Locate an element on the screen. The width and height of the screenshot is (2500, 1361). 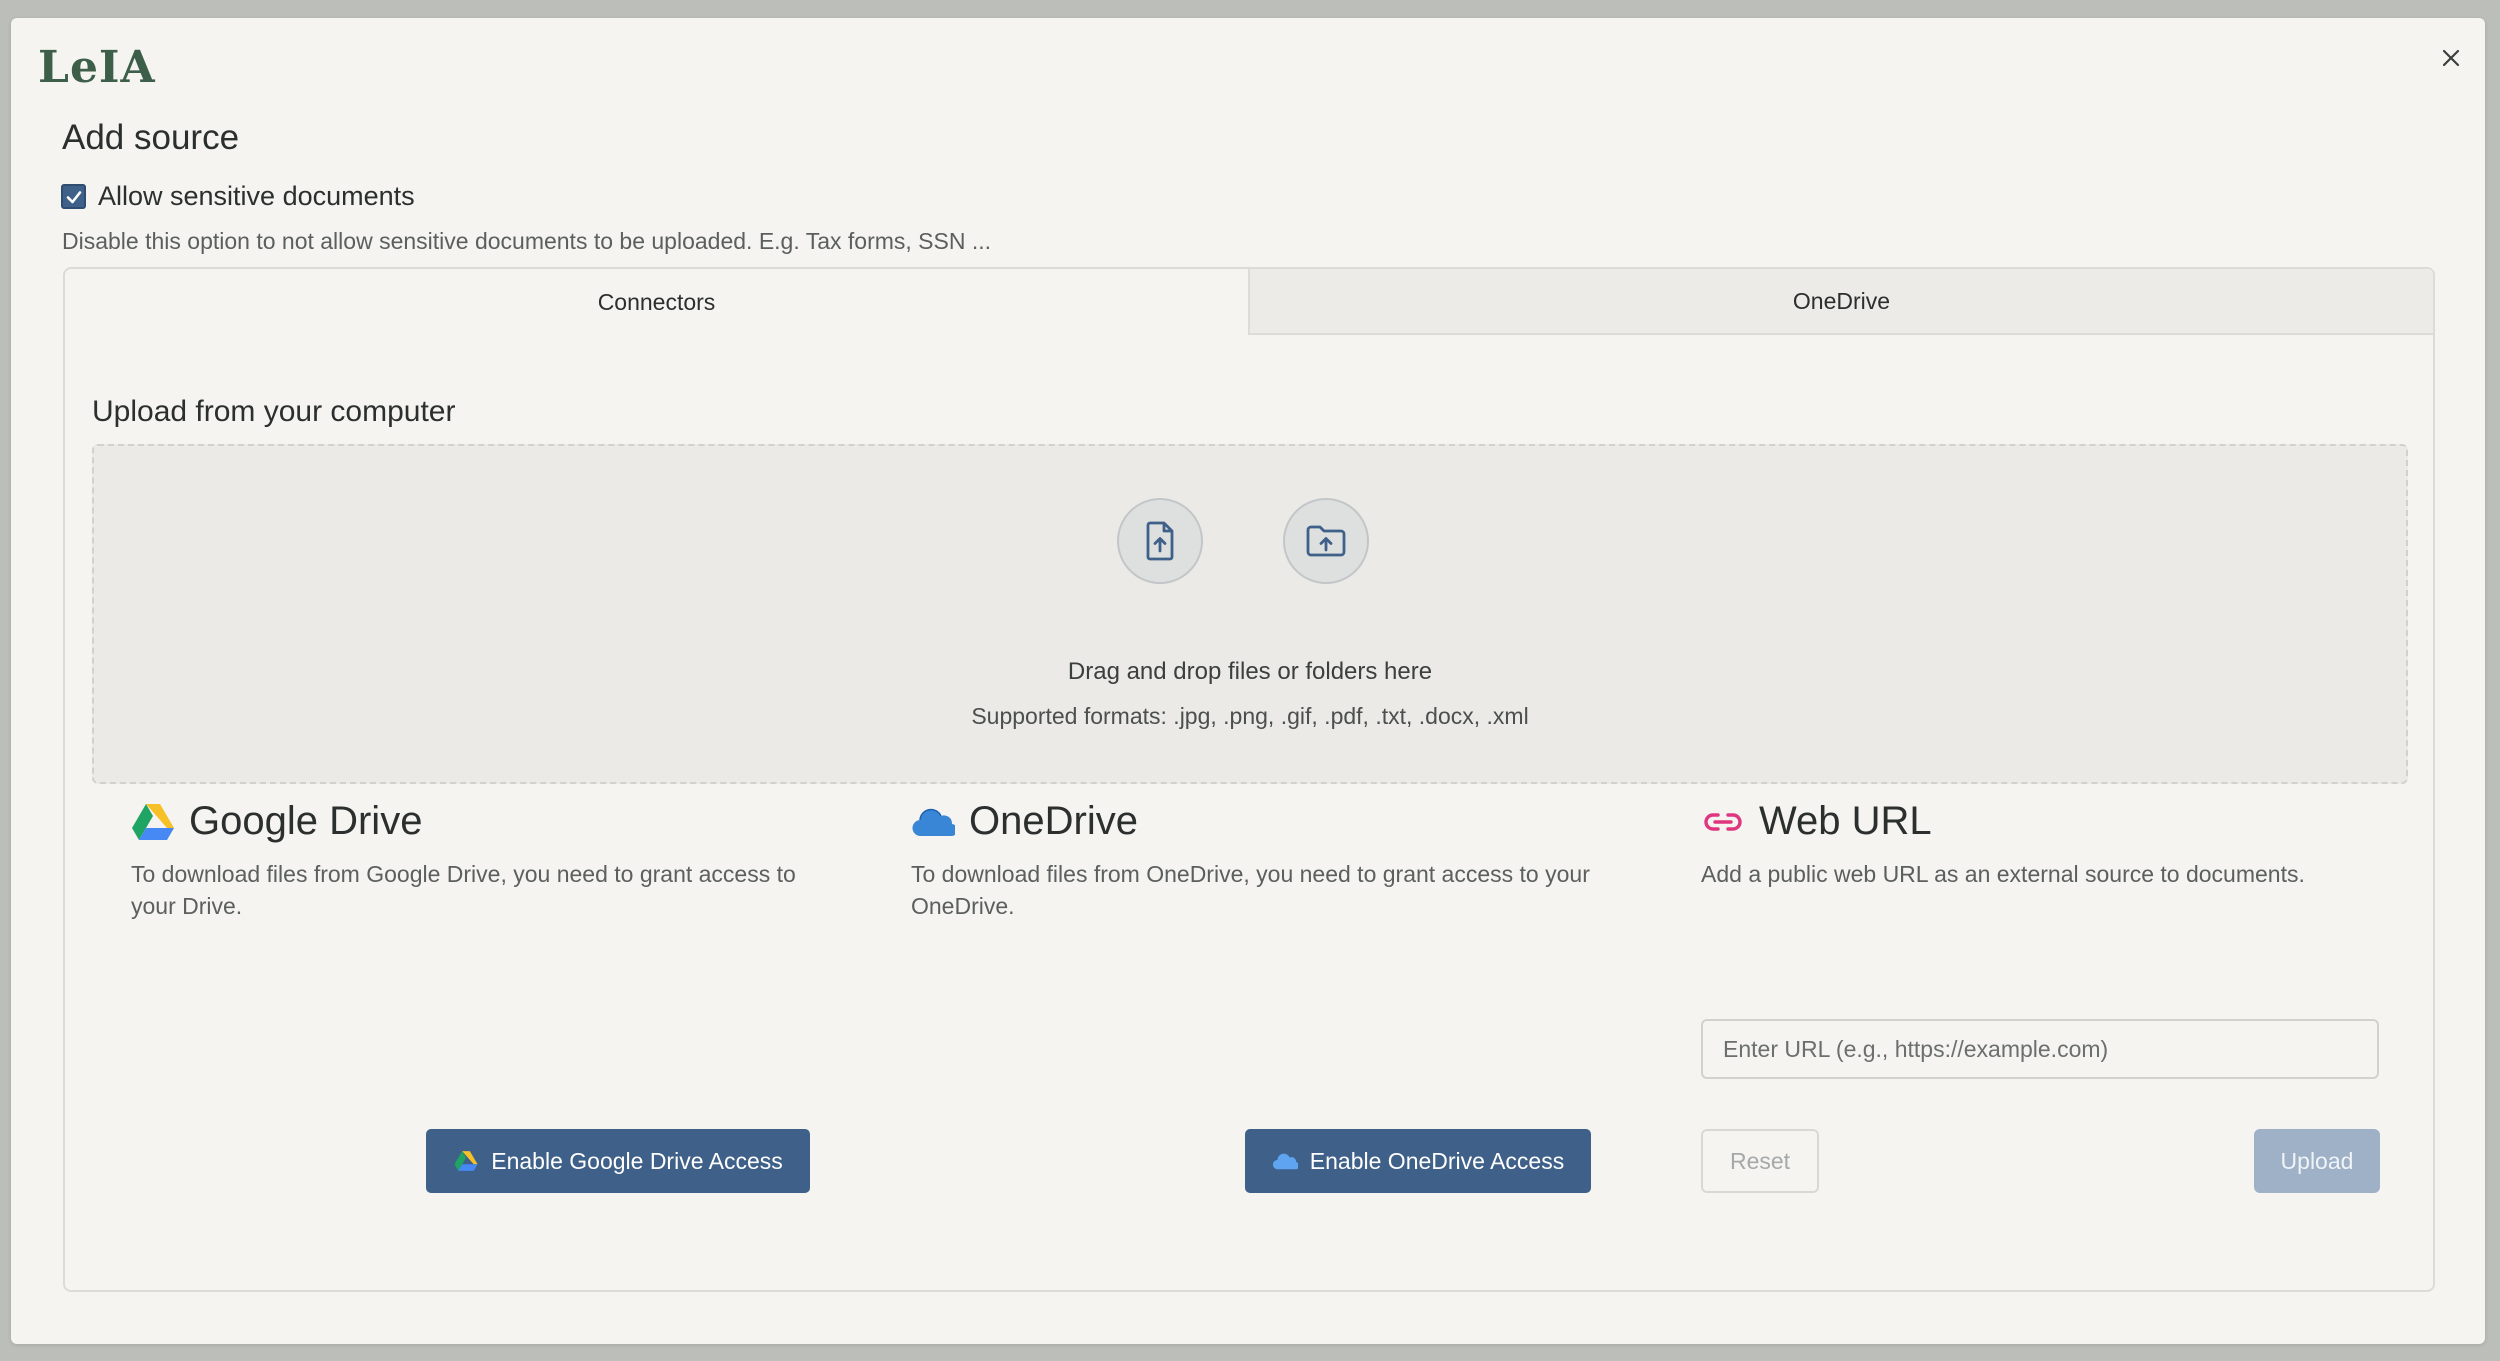
google-drive-title: Google Drive is located at coordinates (306, 821).